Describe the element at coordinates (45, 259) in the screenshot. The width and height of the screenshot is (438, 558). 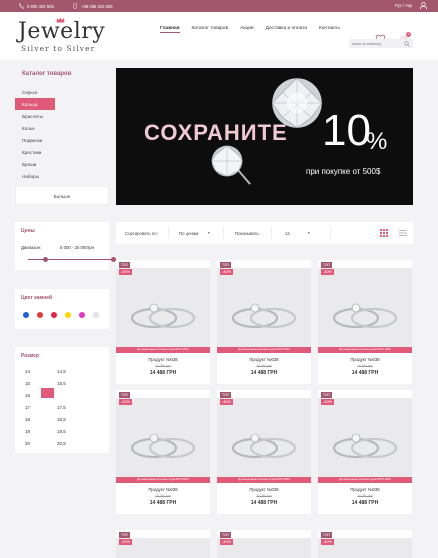
I see `price-slider-min-handle` at that location.